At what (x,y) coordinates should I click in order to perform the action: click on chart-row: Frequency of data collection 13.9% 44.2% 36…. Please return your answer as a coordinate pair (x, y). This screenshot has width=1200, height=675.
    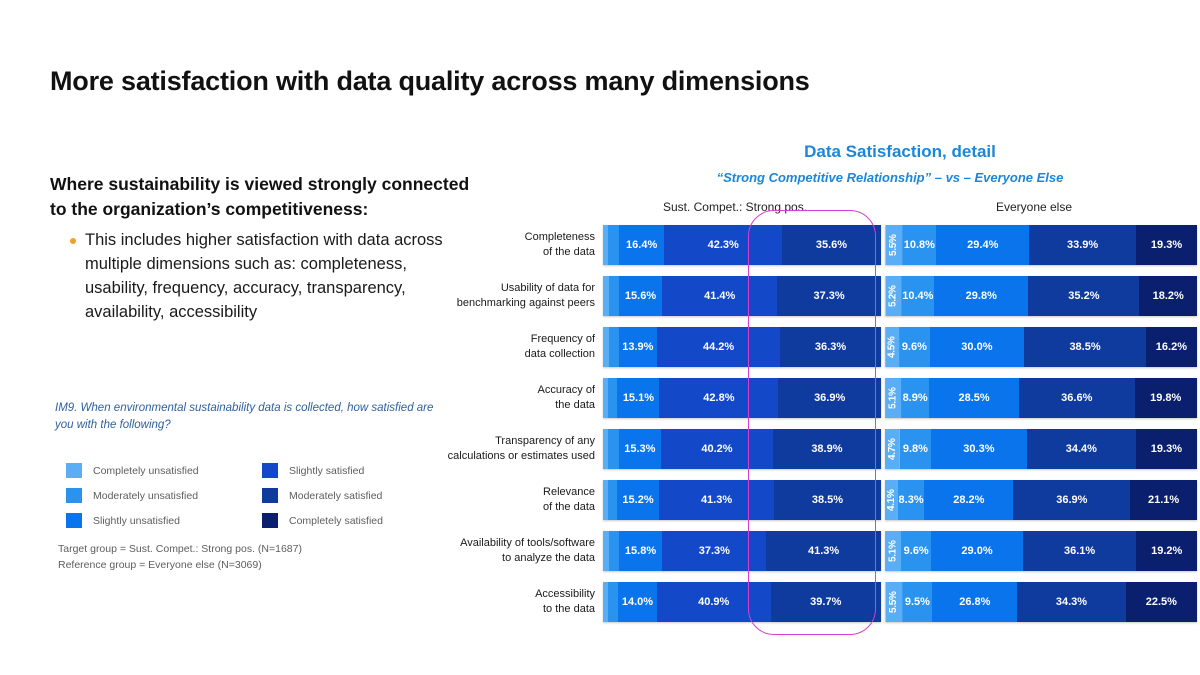
    Looking at the image, I should click on (810, 346).